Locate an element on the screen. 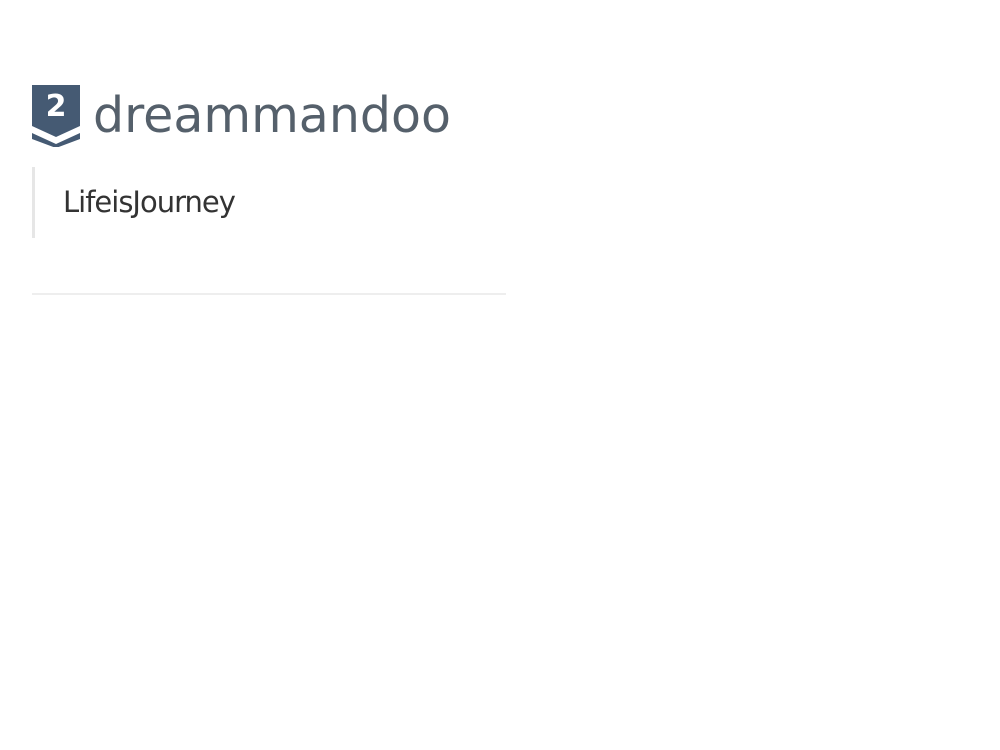 The height and width of the screenshot is (750, 1000). username-title: dreammandoo is located at coordinates (272, 115).